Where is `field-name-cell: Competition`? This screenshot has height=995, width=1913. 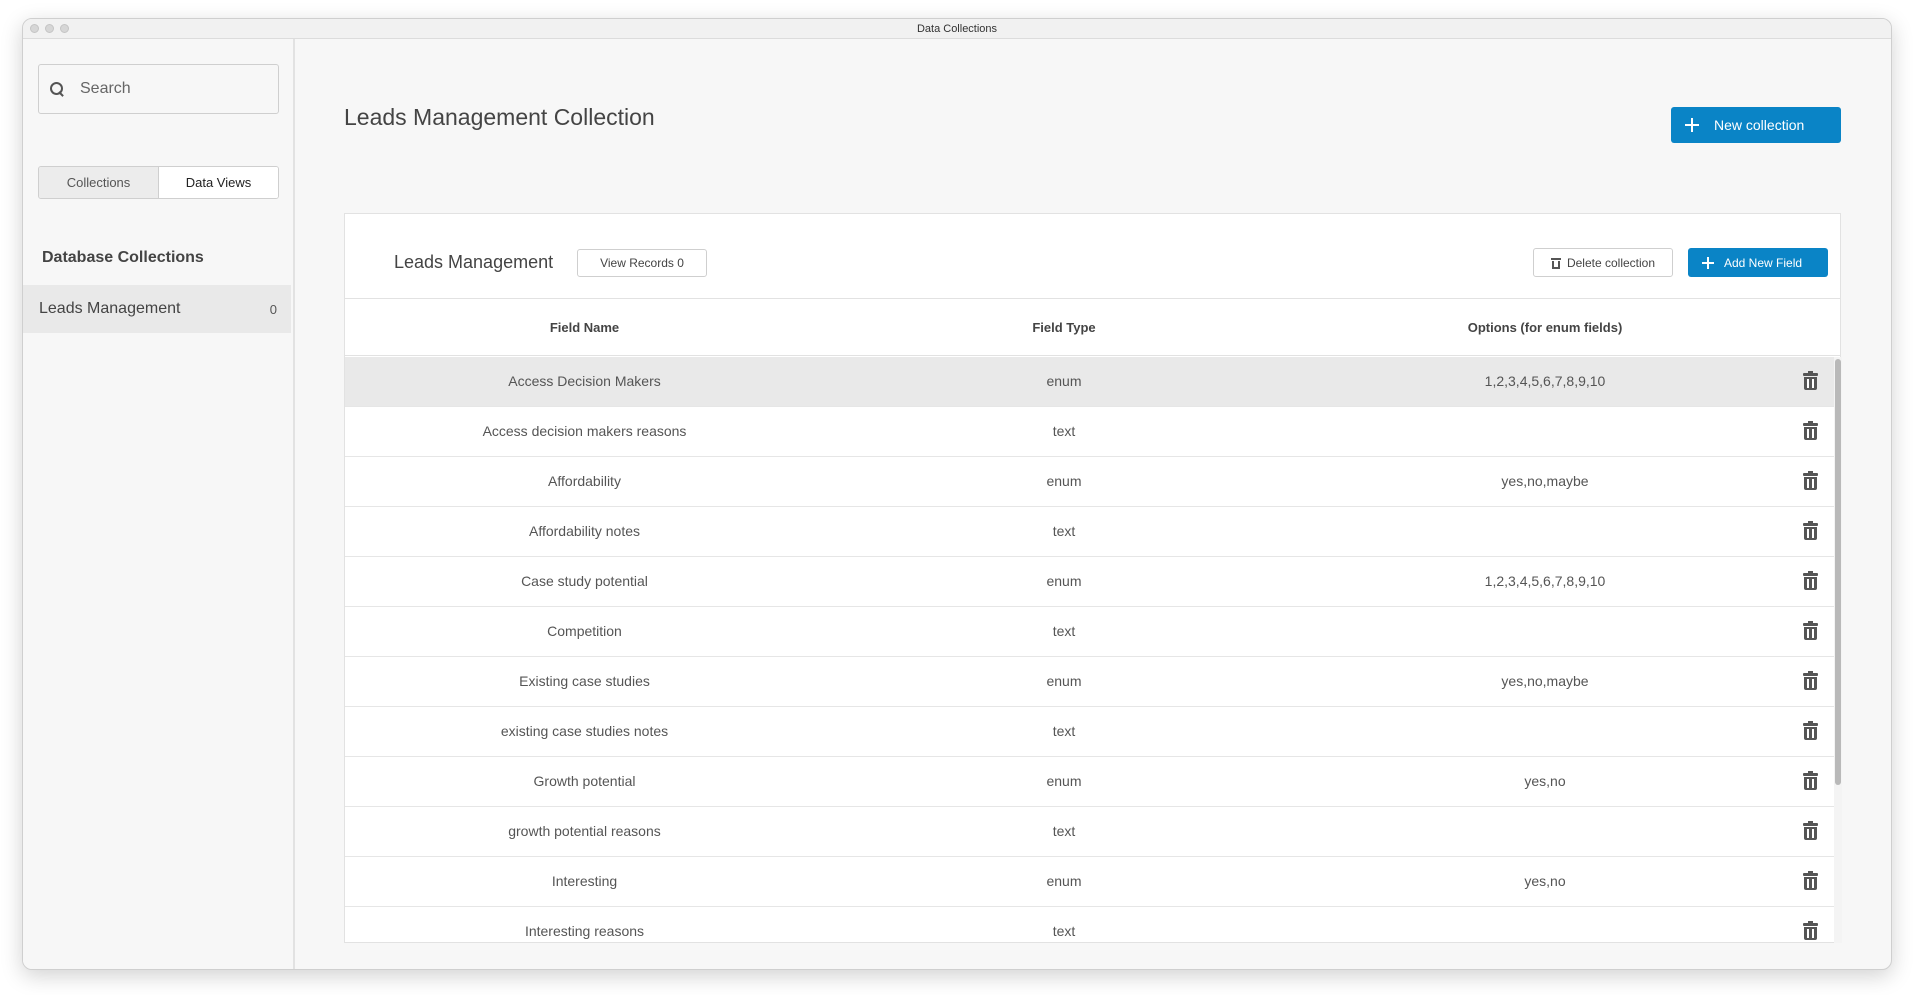 field-name-cell: Competition is located at coordinates (584, 631).